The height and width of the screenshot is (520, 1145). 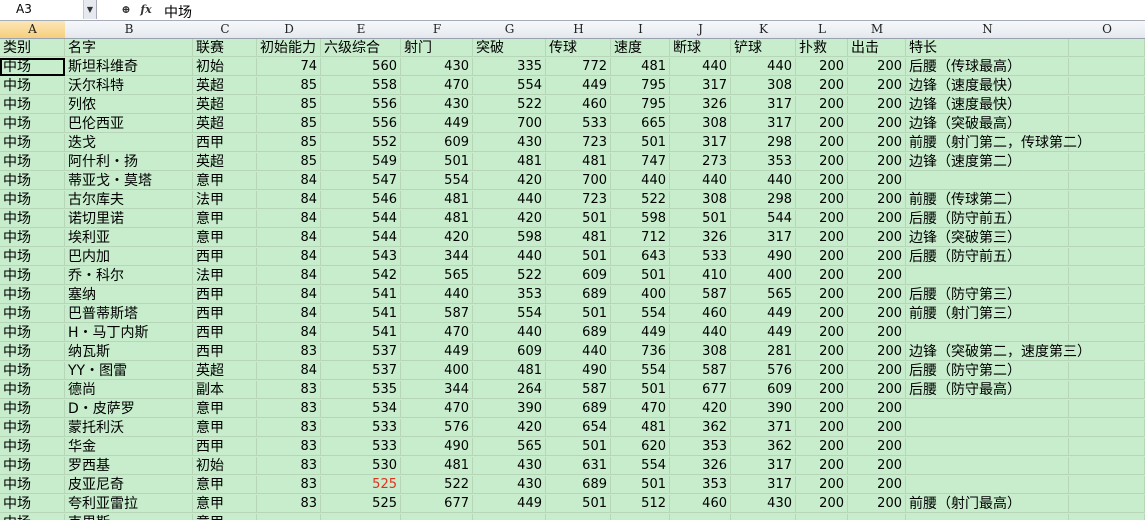 I want to click on cell-g: 突破, so click(x=509, y=48).